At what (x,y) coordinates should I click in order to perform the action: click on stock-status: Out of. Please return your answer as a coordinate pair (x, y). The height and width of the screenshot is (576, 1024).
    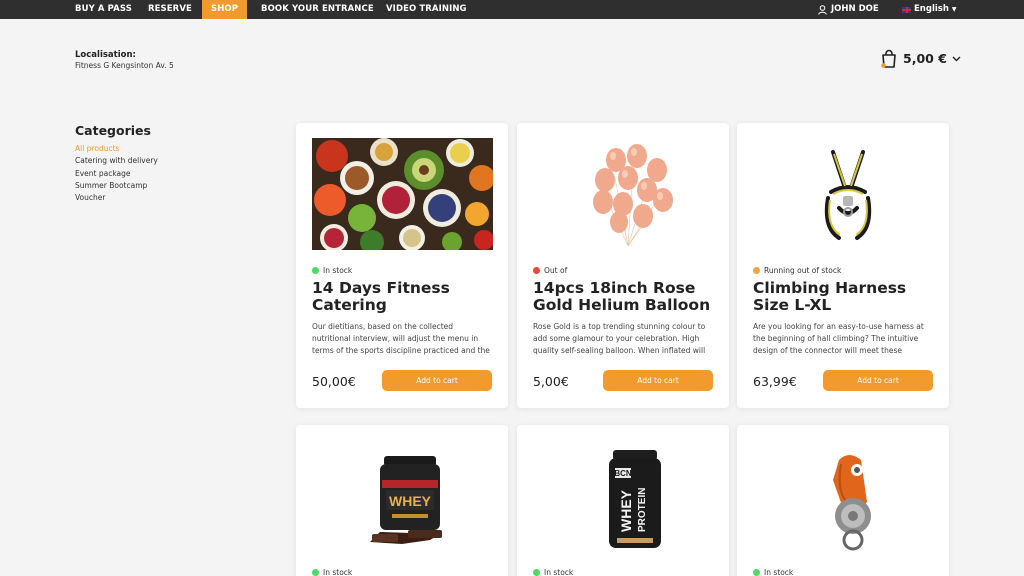
    Looking at the image, I should click on (550, 270).